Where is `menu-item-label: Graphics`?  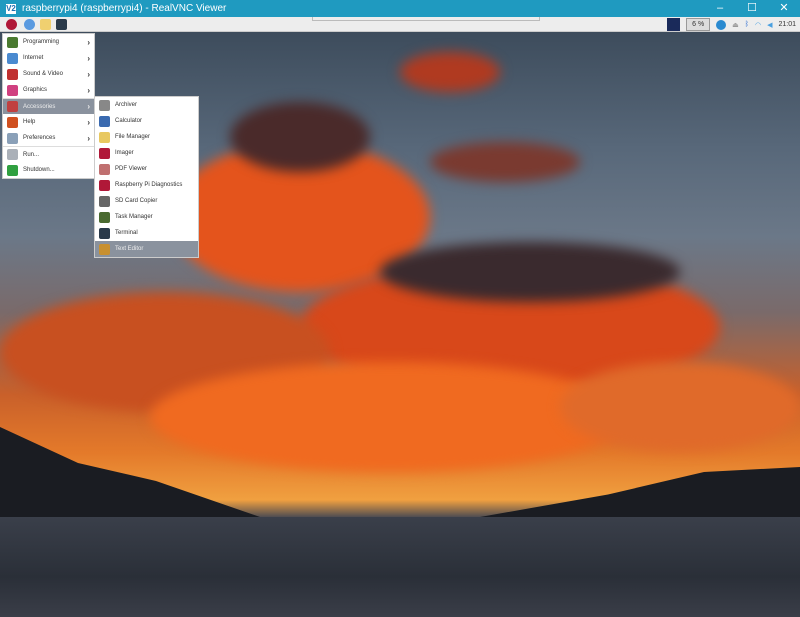 menu-item-label: Graphics is located at coordinates (35, 90).